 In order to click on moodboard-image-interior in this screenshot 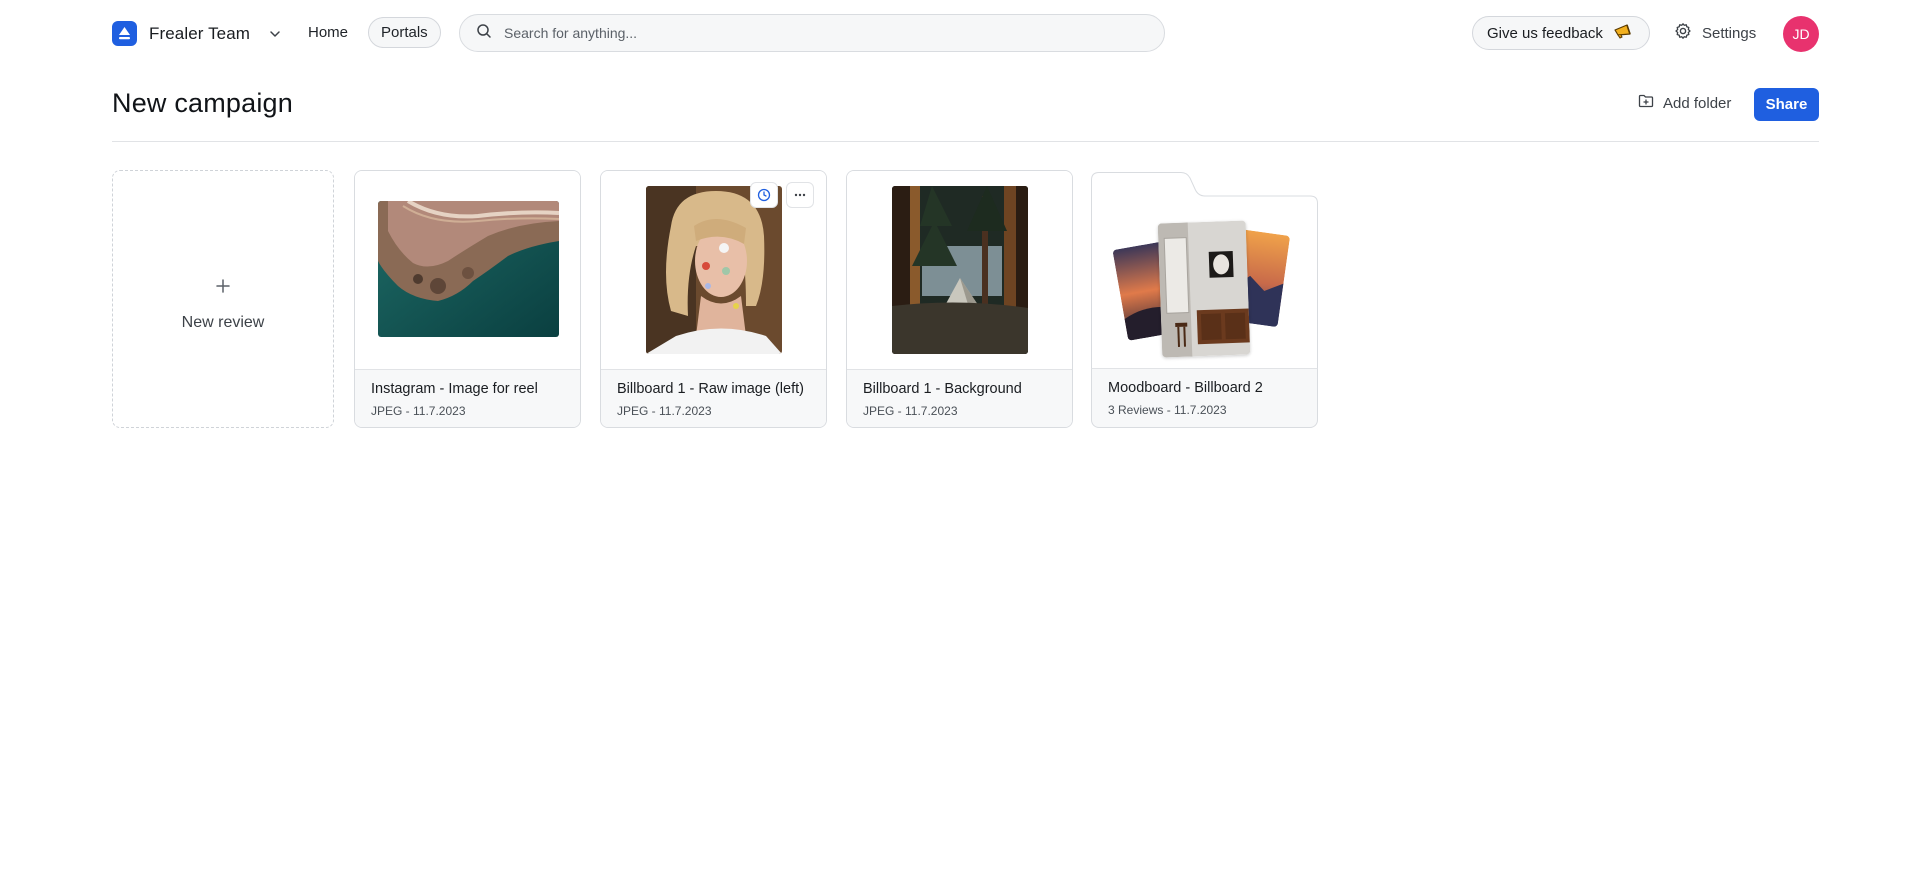, I will do `click(1204, 289)`.